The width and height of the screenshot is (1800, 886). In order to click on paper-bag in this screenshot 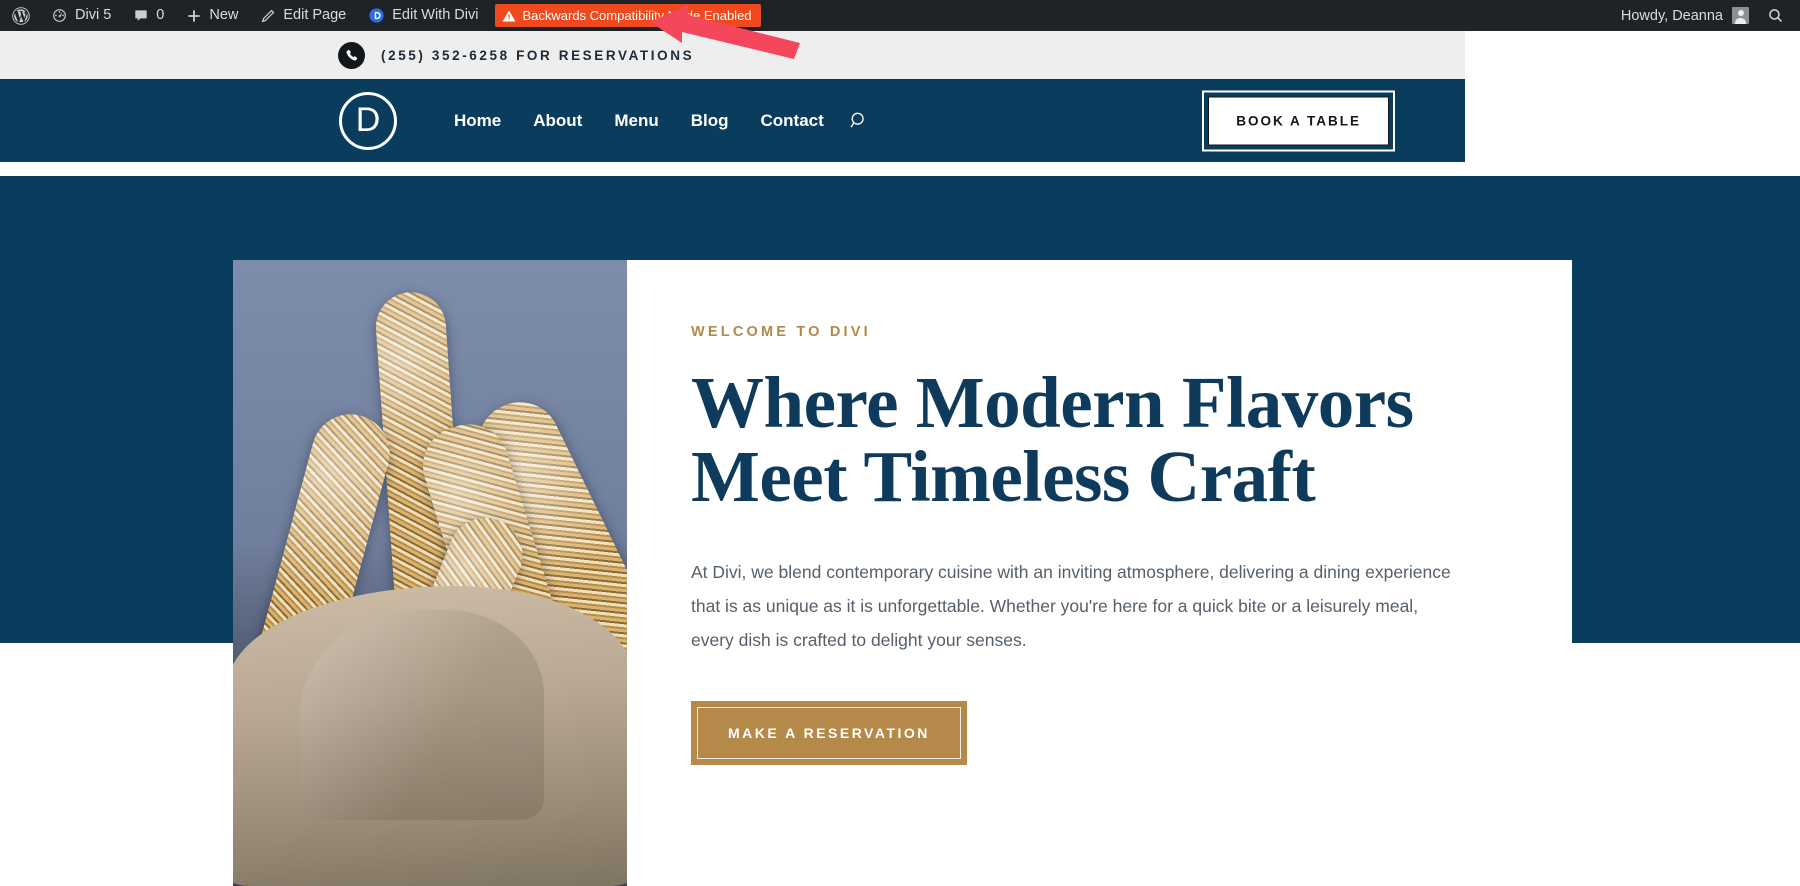, I will do `click(430, 736)`.